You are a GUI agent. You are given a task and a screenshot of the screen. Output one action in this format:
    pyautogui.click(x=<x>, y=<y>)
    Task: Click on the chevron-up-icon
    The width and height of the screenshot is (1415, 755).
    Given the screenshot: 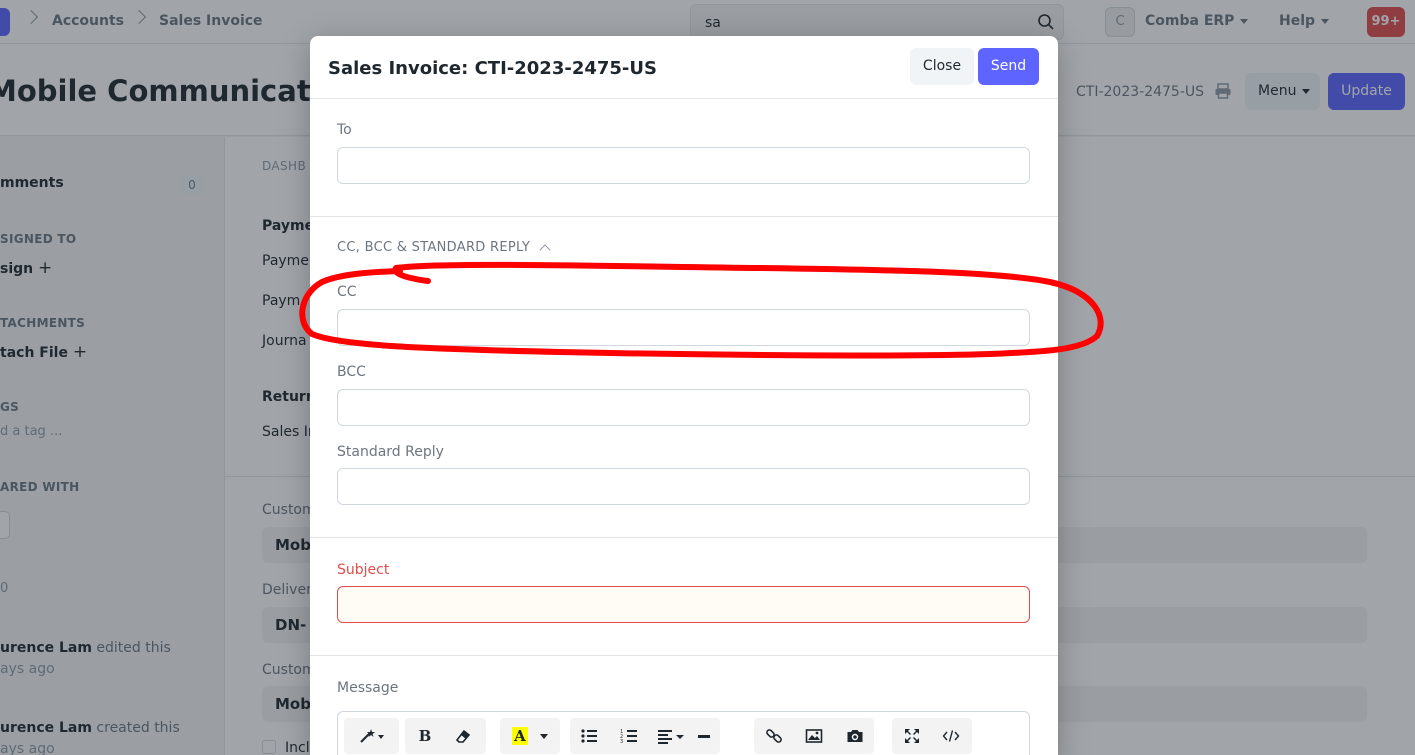 What is the action you would take?
    pyautogui.click(x=545, y=250)
    